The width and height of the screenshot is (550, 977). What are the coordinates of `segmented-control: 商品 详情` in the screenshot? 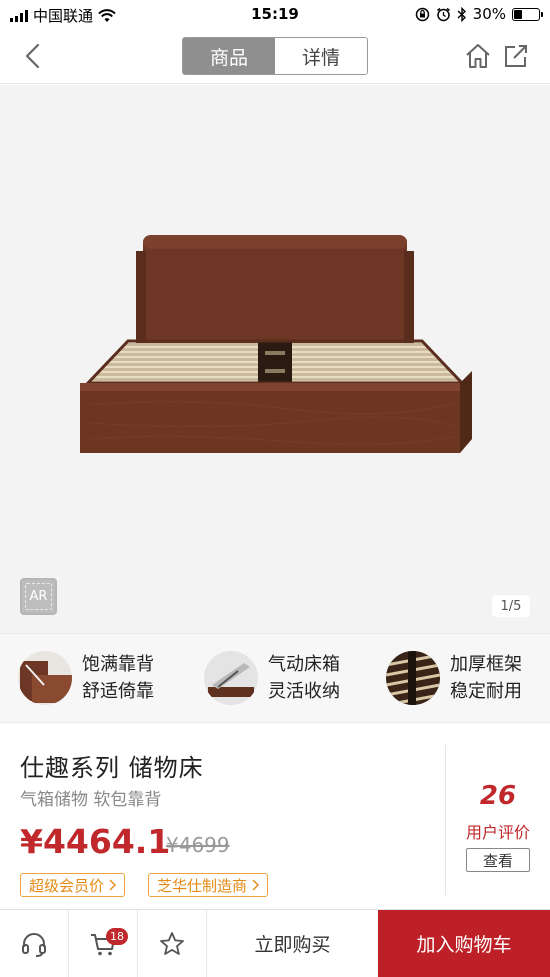 It's located at (275, 56).